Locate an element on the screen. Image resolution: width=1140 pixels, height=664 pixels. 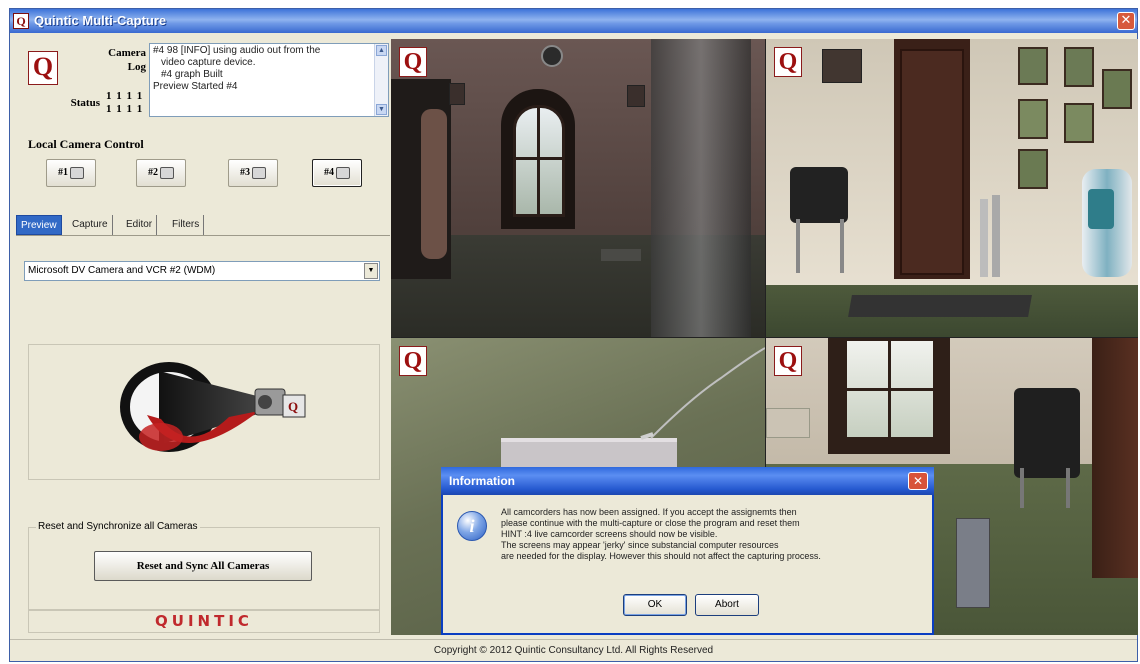
camera-2-button: #2 is located at coordinates (161, 173).